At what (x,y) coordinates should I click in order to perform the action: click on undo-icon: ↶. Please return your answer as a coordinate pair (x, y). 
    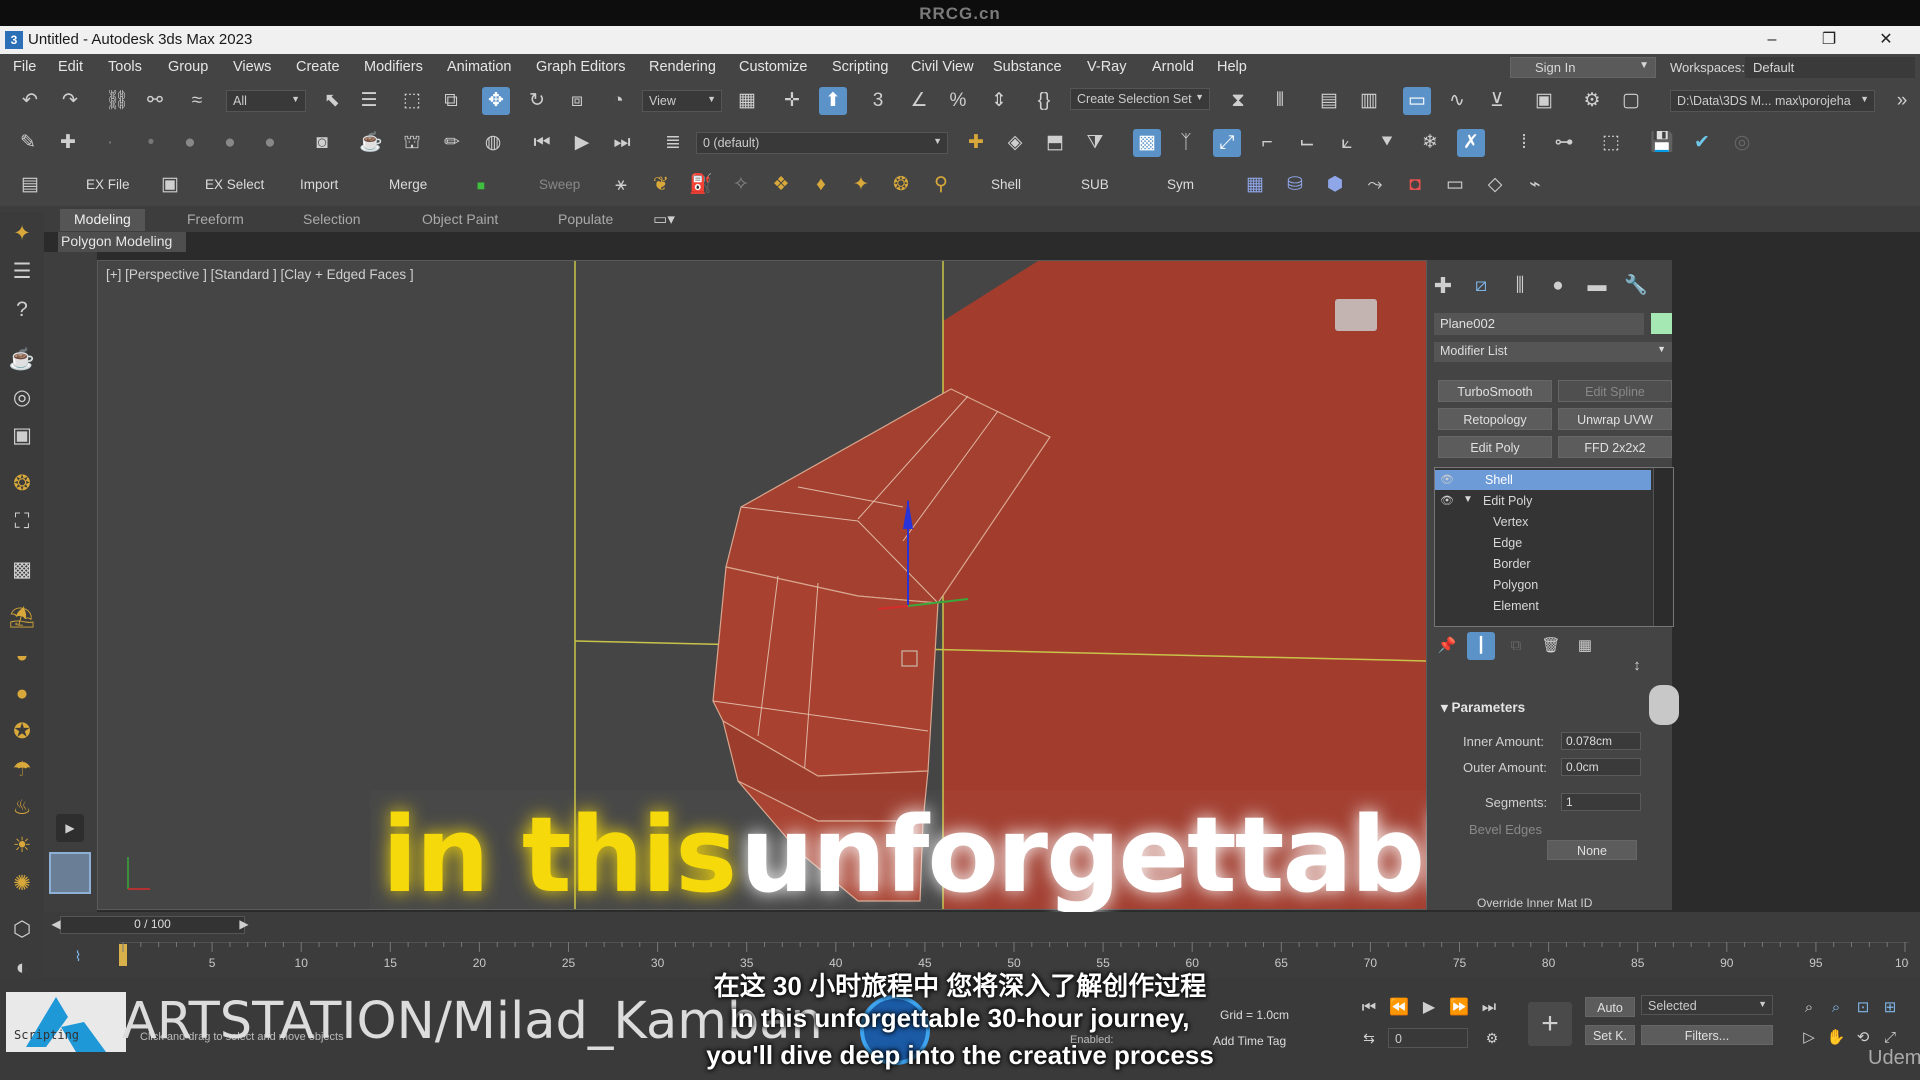
    Looking at the image, I should click on (30, 101).